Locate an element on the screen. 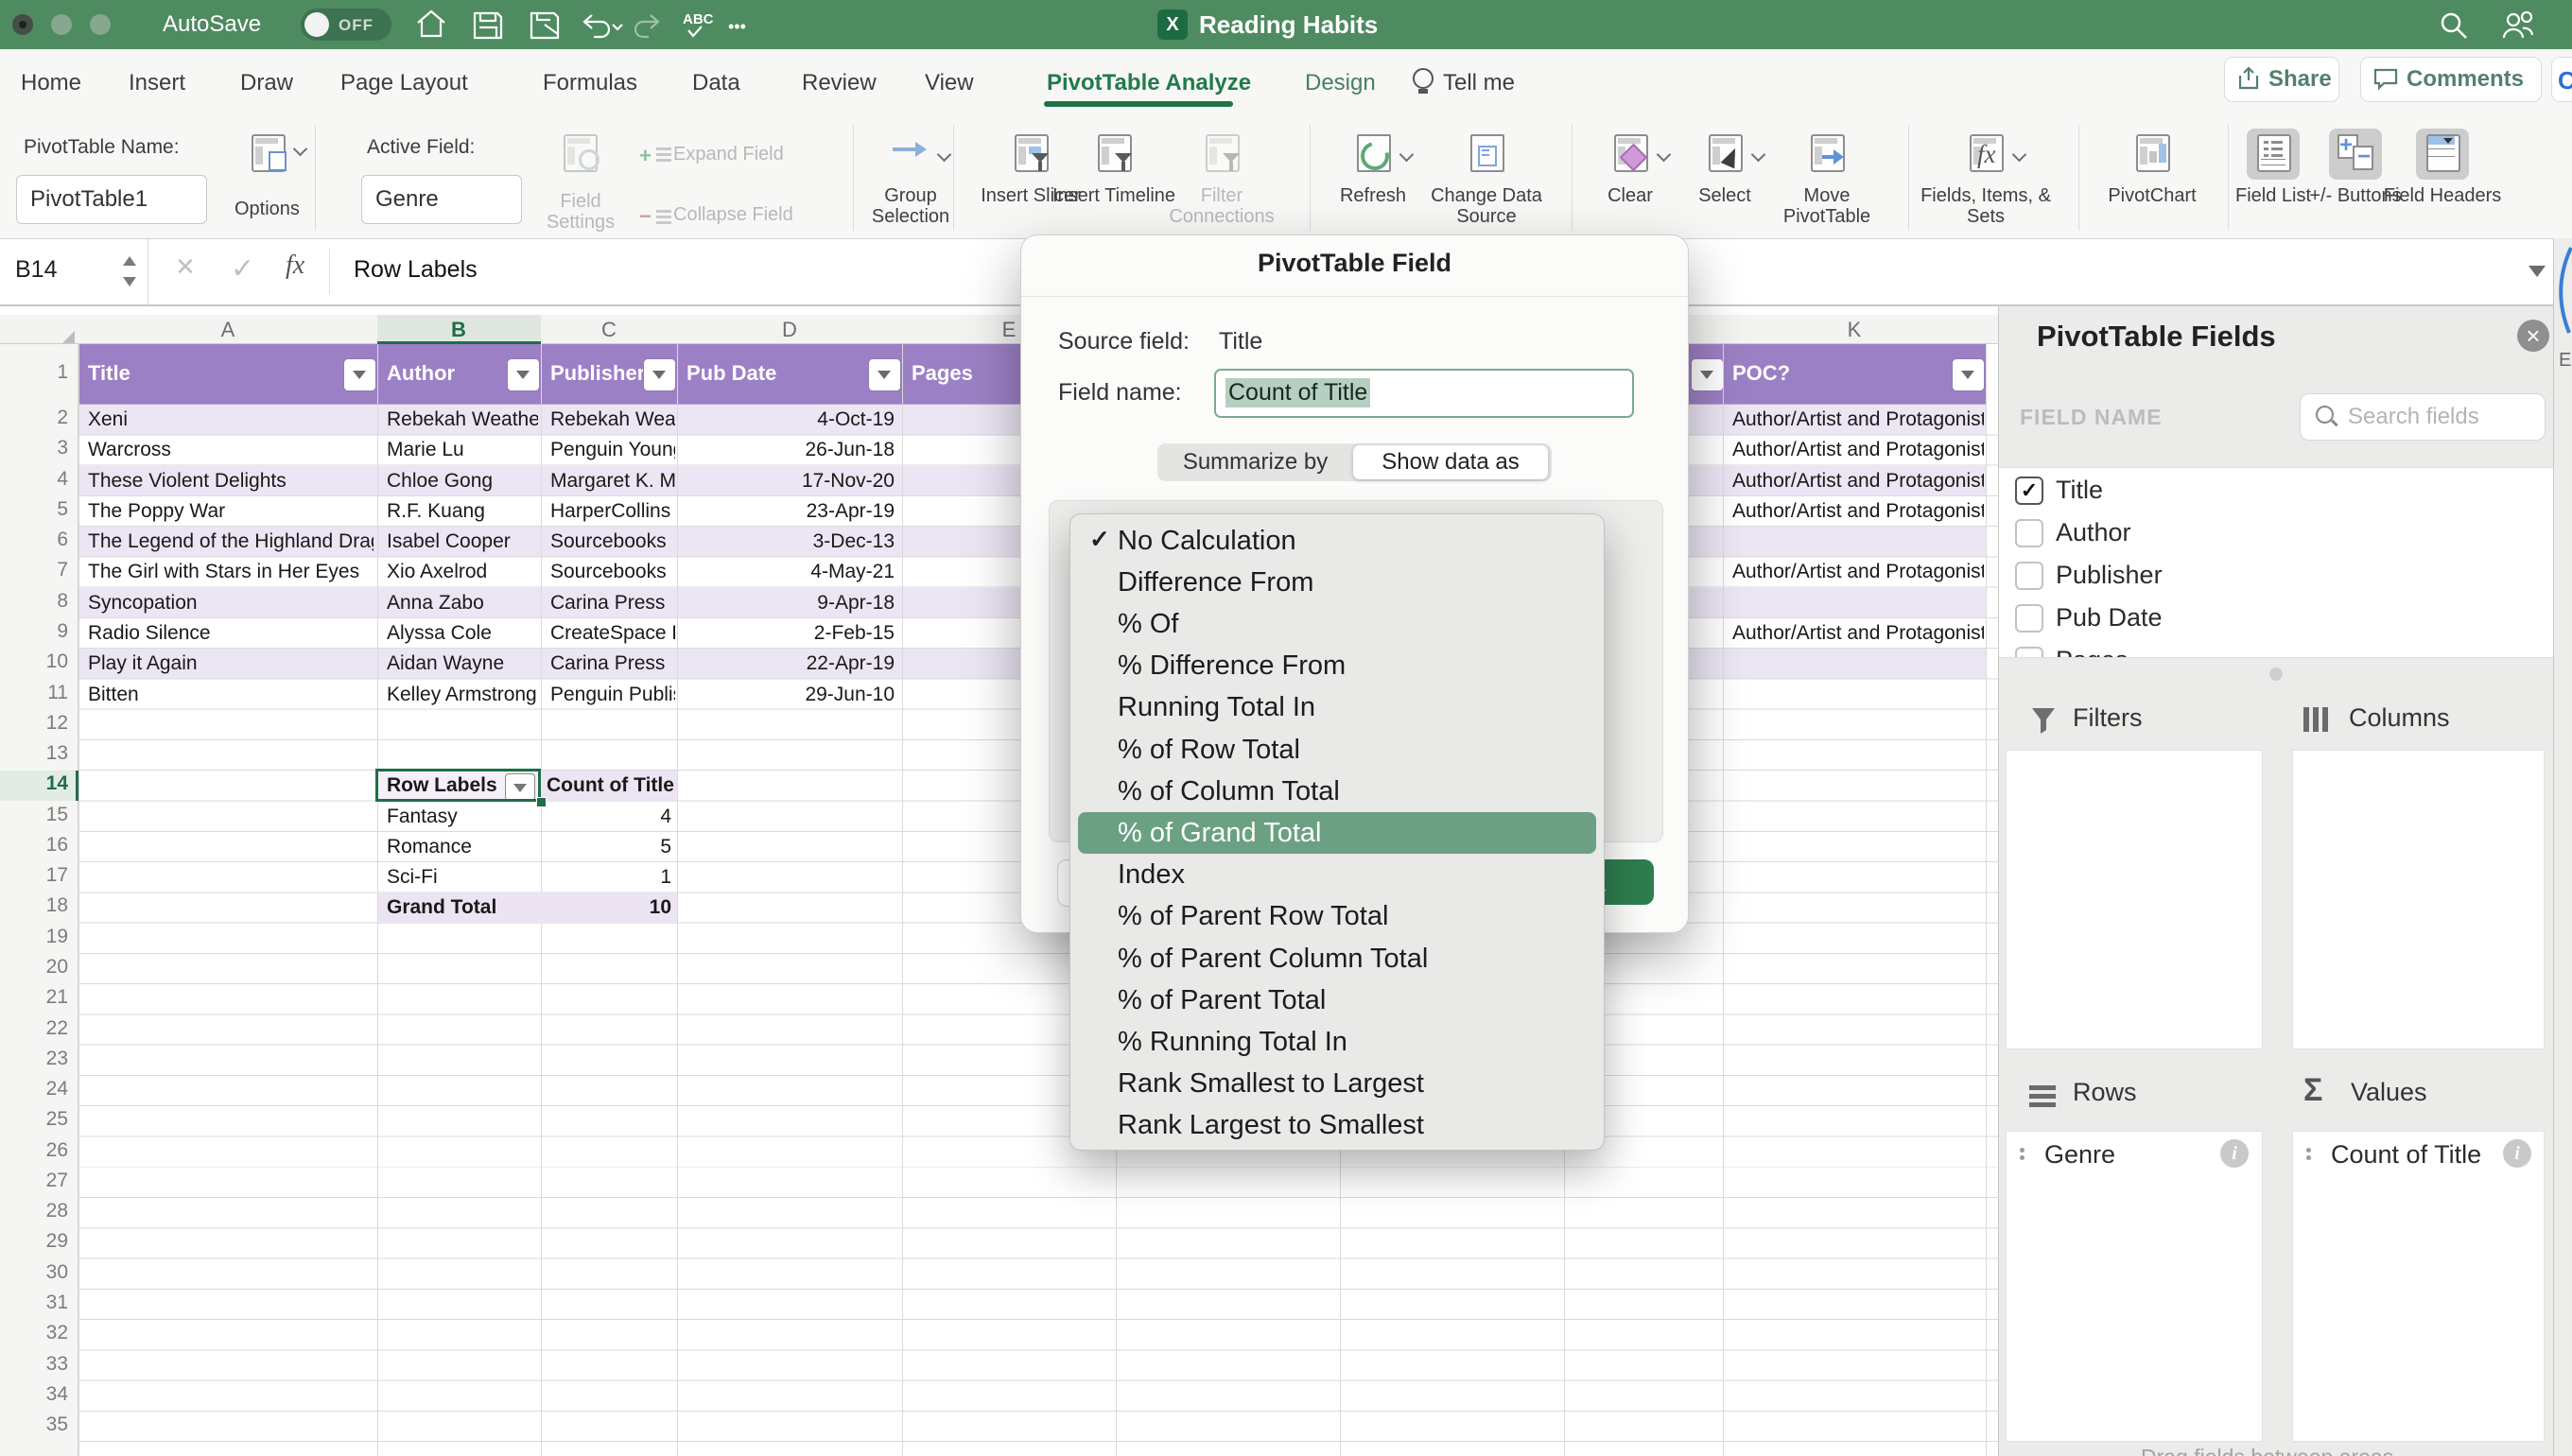 This screenshot has height=1456, width=2572. row-header-11: 11 is located at coordinates (34, 693).